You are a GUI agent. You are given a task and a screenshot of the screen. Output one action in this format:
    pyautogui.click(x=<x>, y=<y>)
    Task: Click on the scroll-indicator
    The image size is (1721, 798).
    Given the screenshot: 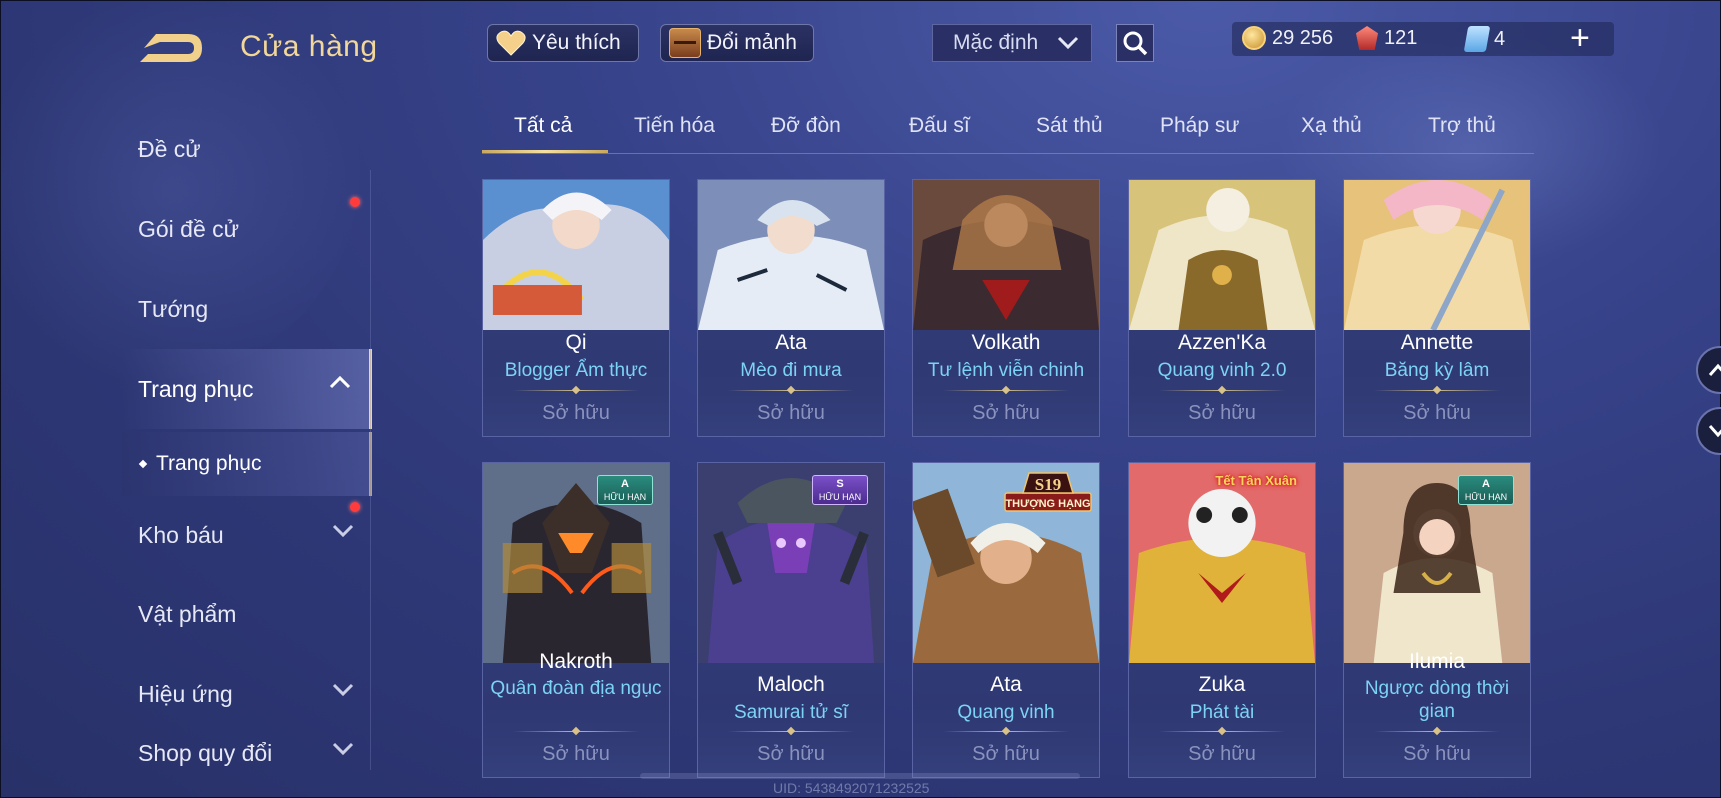 What is the action you would take?
    pyautogui.click(x=860, y=776)
    